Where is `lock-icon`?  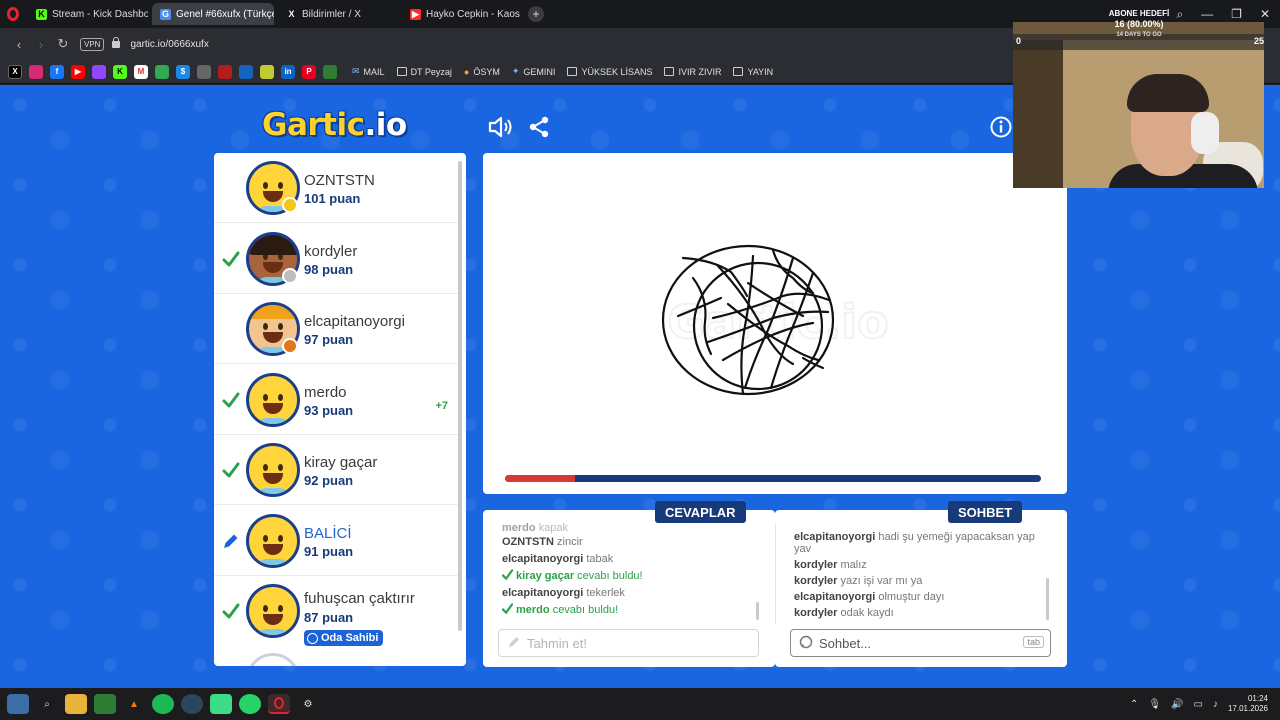
lock-icon is located at coordinates (116, 42).